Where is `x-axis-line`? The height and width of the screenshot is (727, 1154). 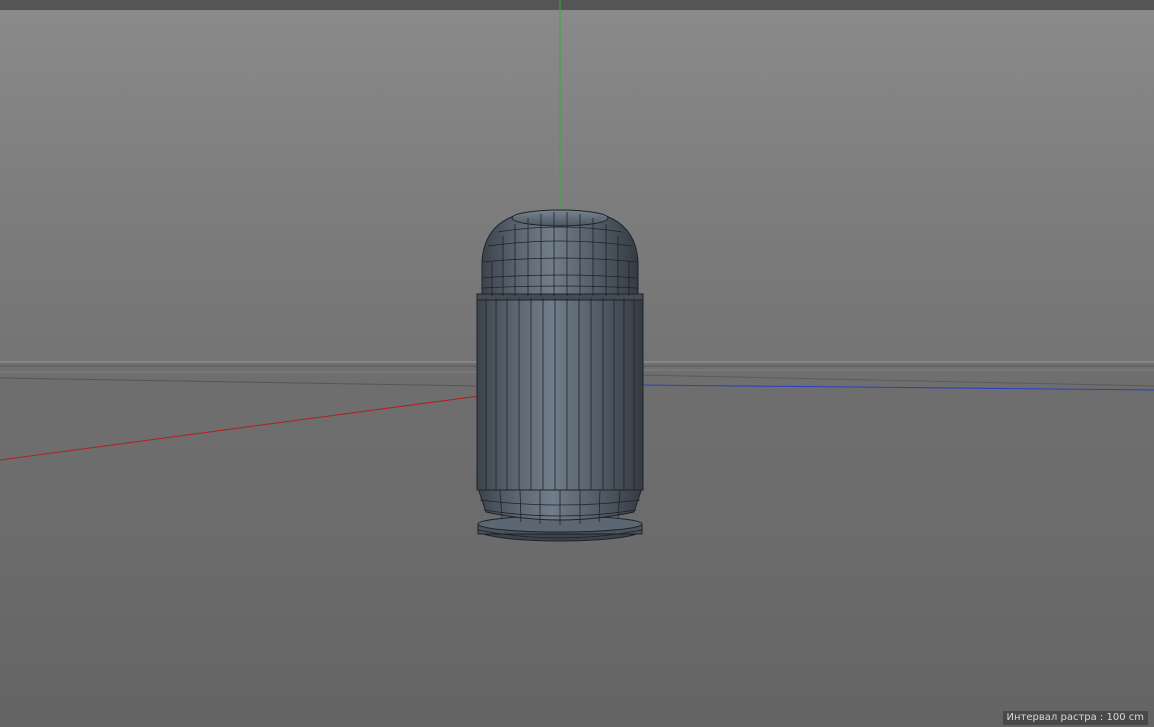
x-axis-line is located at coordinates (273, 423).